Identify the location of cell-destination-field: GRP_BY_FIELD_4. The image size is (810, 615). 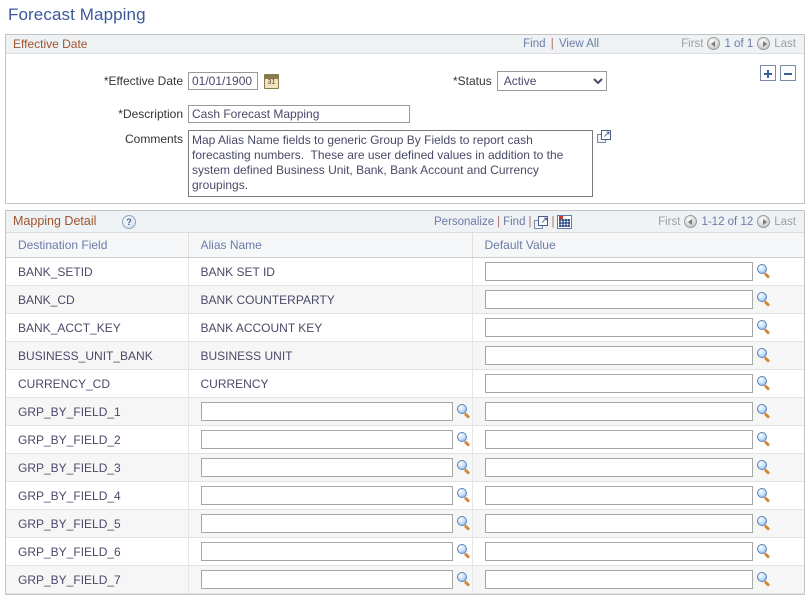
(97, 495).